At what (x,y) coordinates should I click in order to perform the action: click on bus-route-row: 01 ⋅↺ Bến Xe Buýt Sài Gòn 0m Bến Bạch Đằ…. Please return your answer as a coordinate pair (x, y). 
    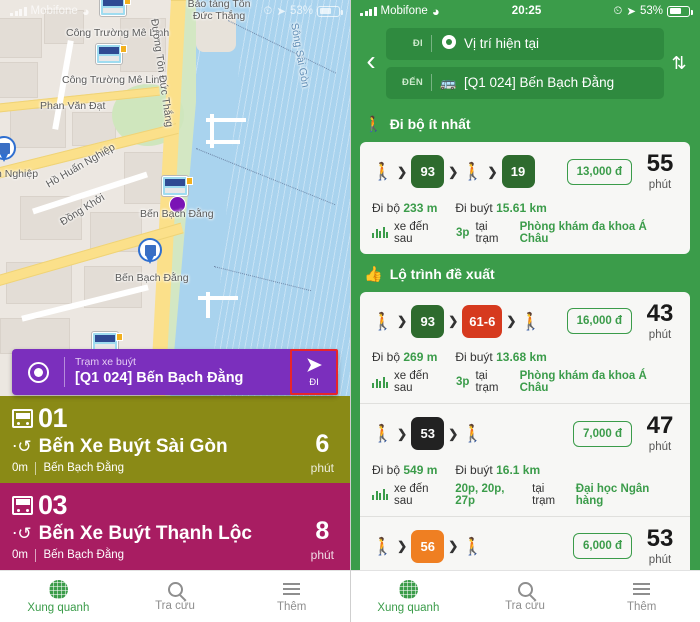
    Looking at the image, I should click on (175, 439).